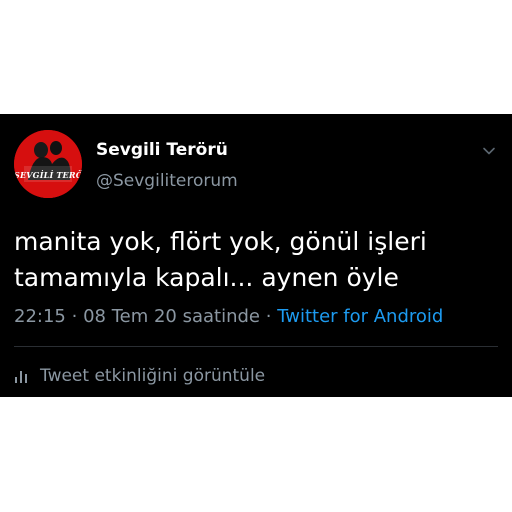 The height and width of the screenshot is (512, 512). I want to click on divider, so click(256, 346).